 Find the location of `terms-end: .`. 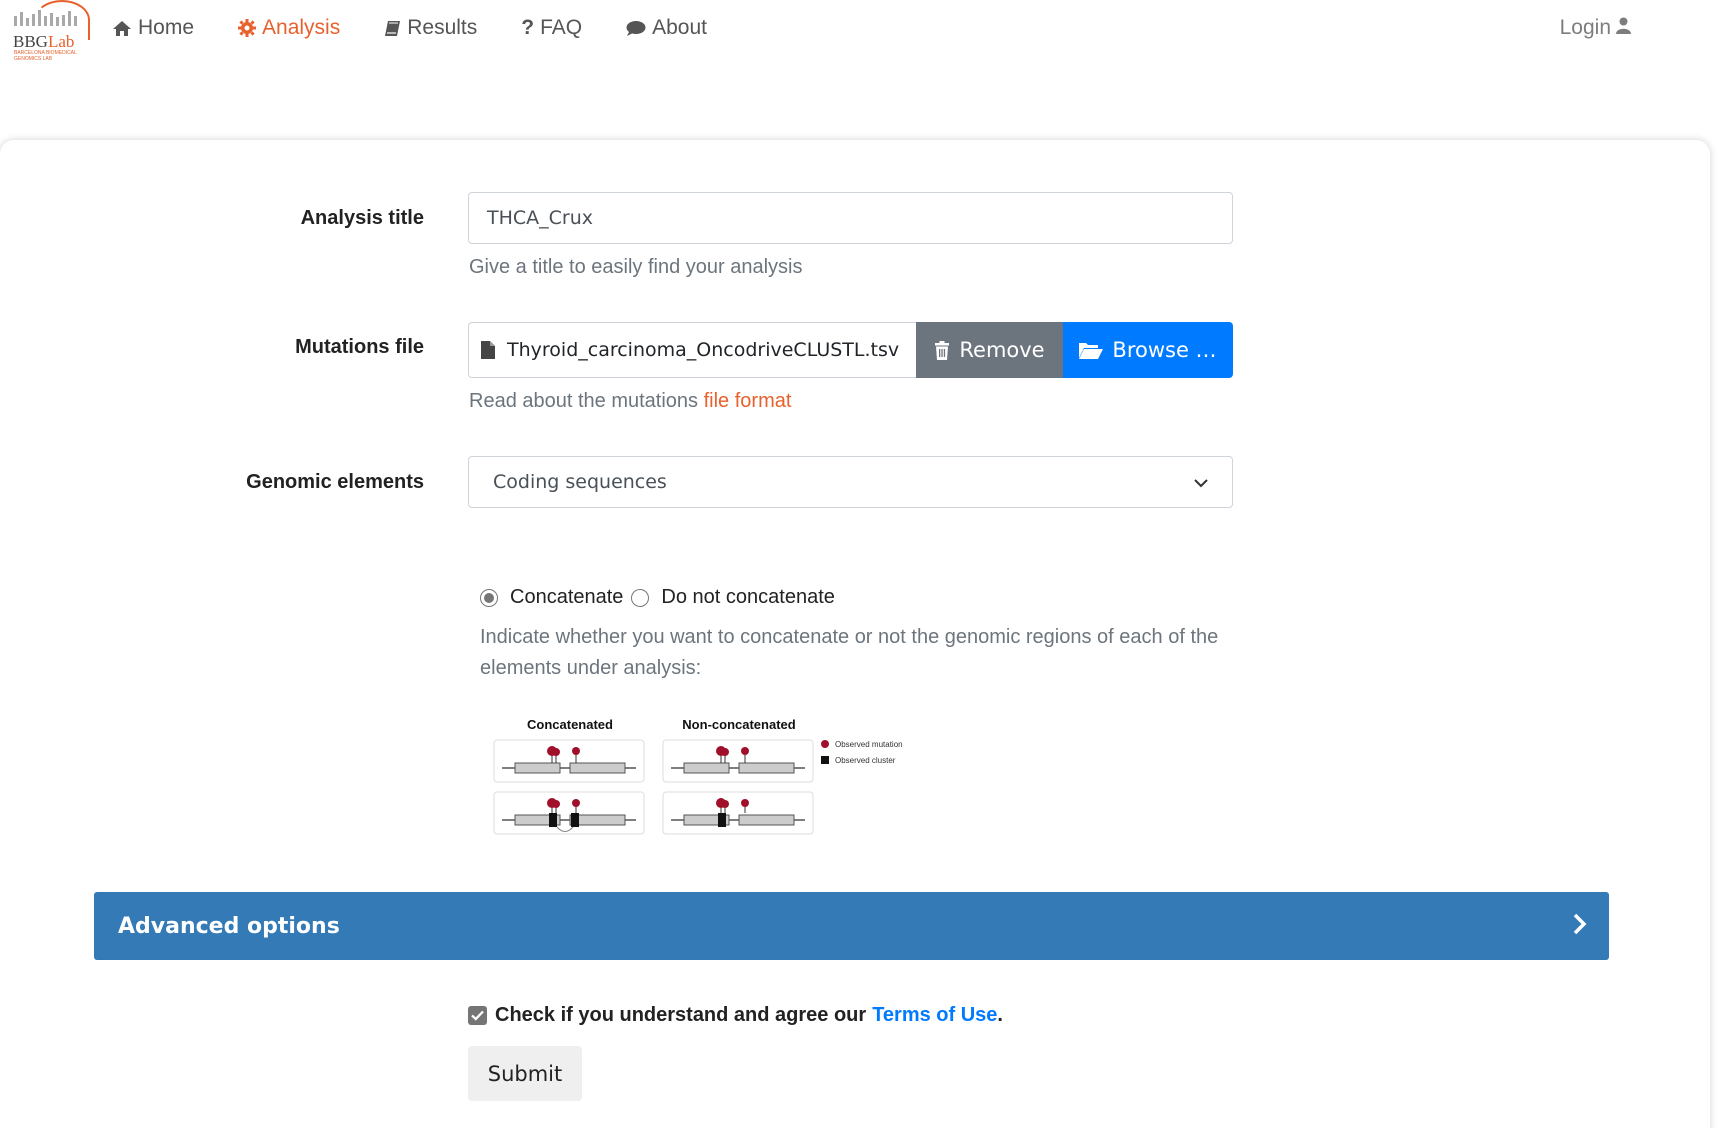

terms-end: . is located at coordinates (1000, 1015).